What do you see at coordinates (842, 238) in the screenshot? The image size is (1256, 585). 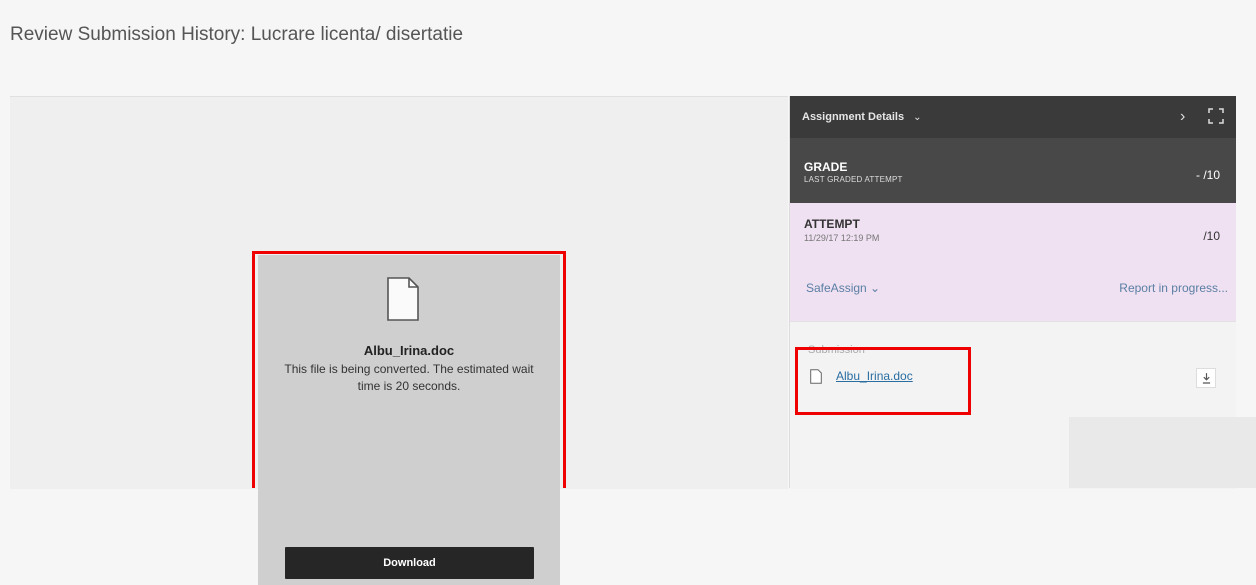 I see `attempt-date: 11/29/17 12:19 PM` at bounding box center [842, 238].